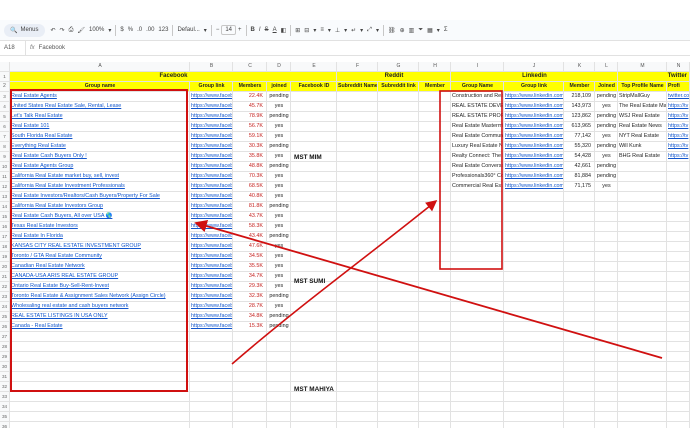 The image size is (690, 448). I want to click on header-group-name: Group name, so click(100, 87).